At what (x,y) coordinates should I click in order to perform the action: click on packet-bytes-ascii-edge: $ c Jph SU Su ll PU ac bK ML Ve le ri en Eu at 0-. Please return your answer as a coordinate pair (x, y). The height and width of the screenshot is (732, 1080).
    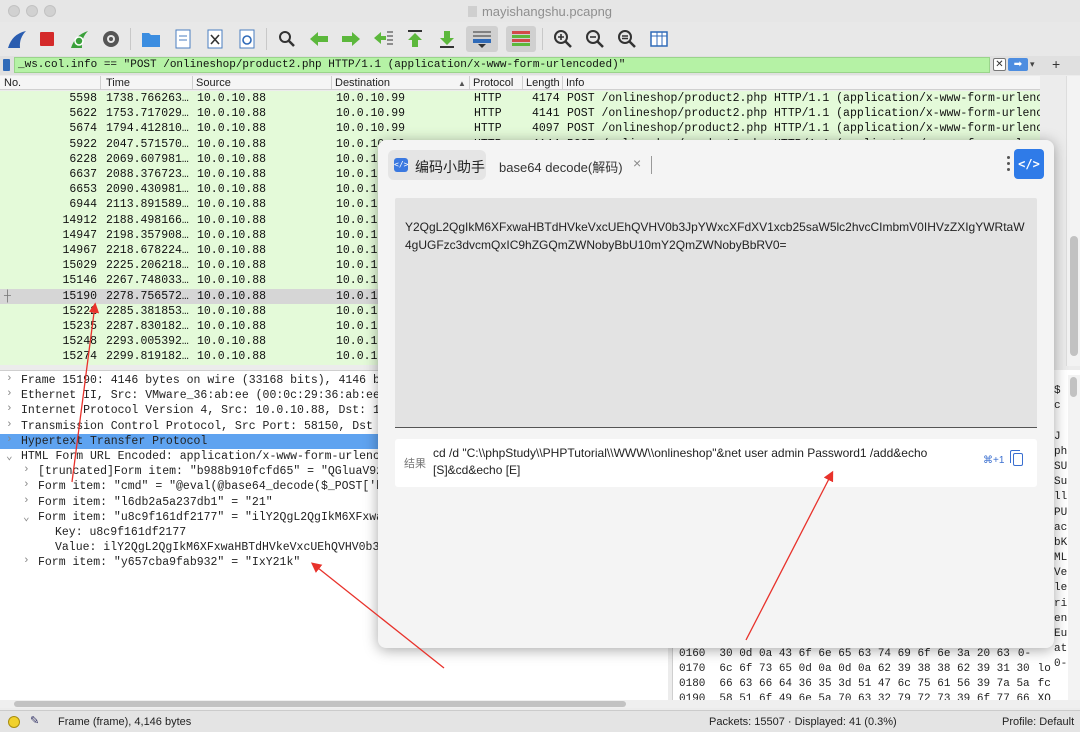
    Looking at the image, I should click on (1061, 528).